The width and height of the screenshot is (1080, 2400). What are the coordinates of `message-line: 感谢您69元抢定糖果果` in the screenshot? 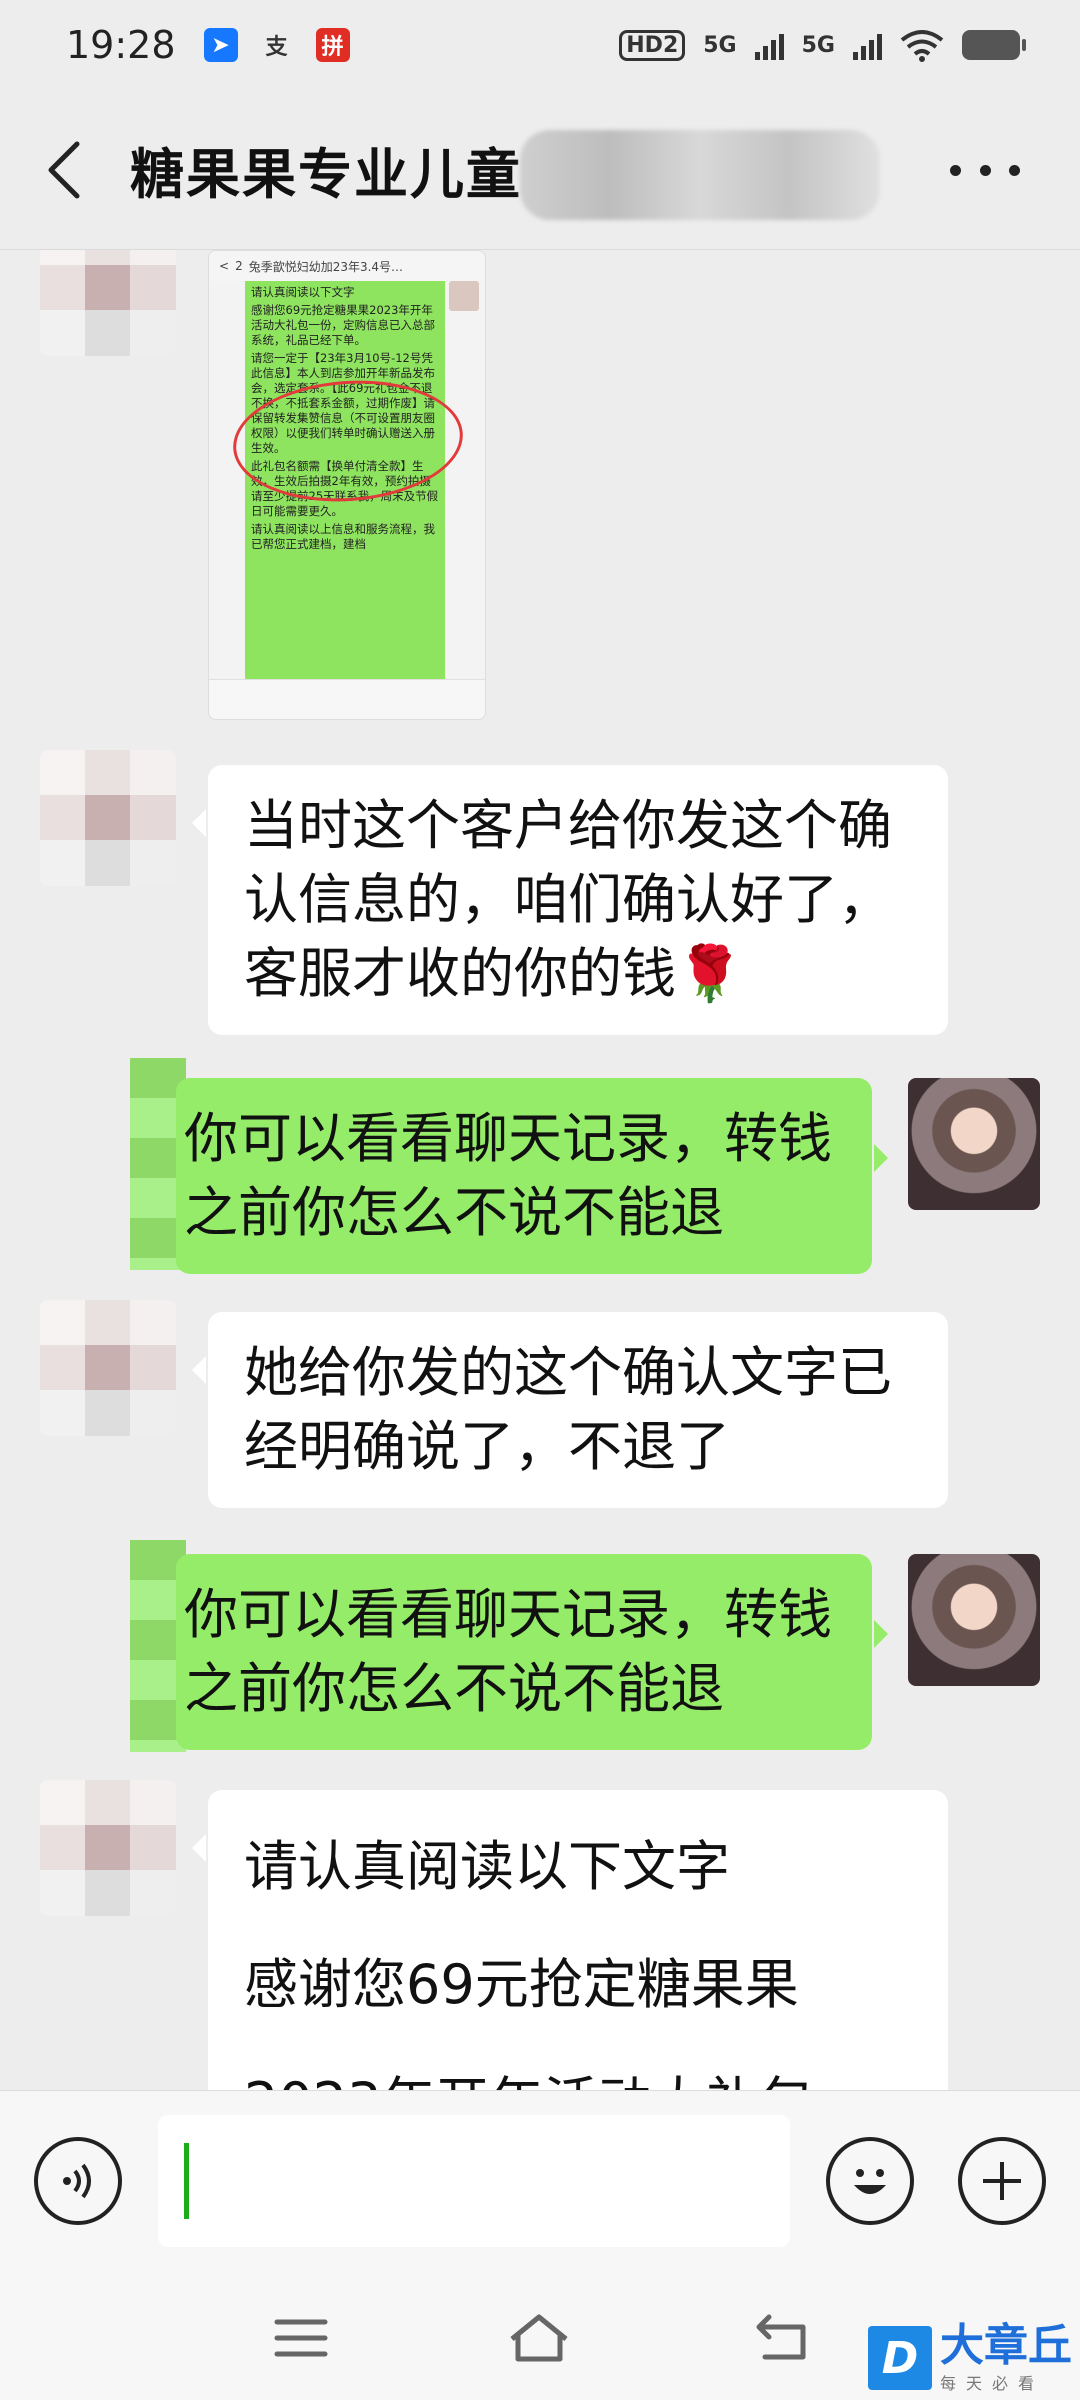 It's located at (521, 1984).